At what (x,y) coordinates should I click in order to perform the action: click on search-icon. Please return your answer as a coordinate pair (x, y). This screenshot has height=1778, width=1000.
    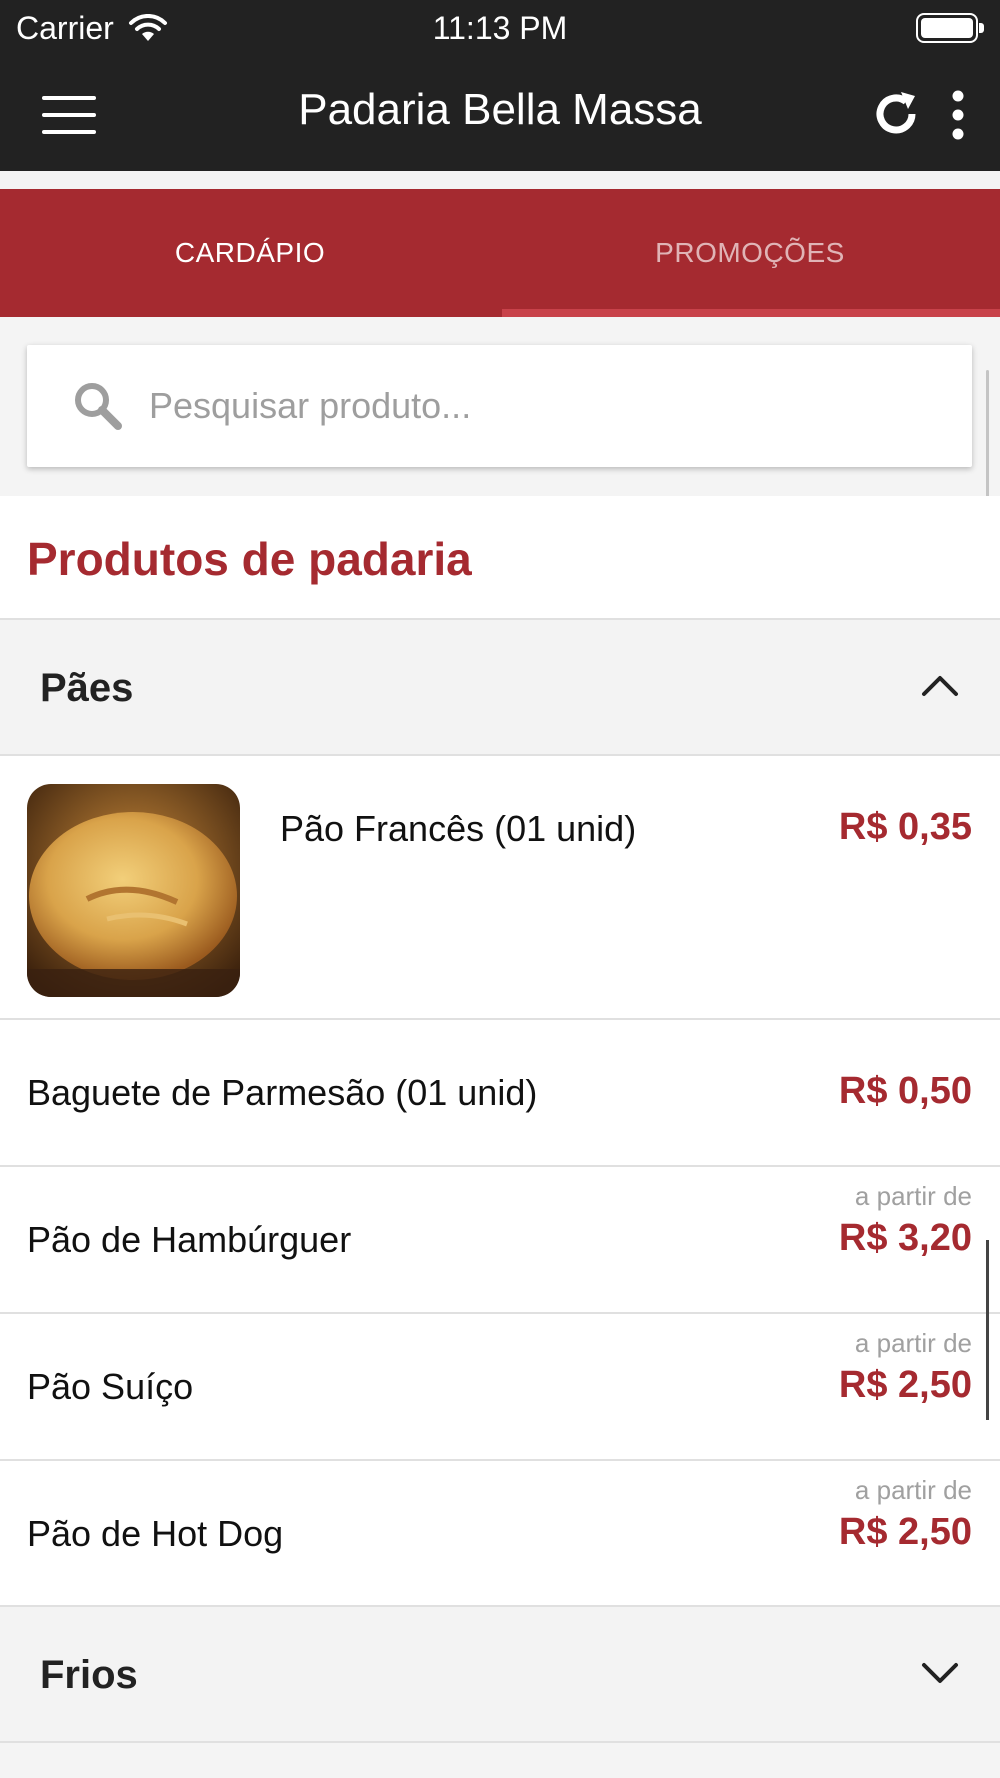
    Looking at the image, I should click on (98, 406).